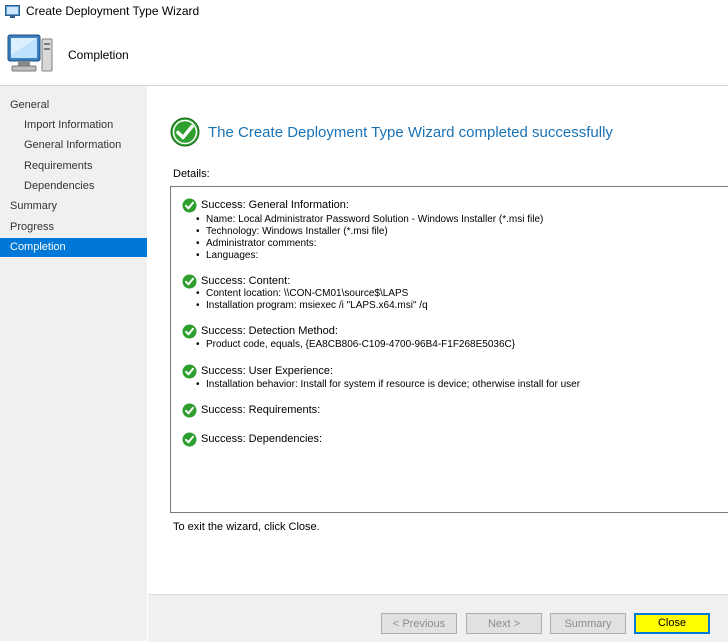  What do you see at coordinates (262, 439) in the screenshot?
I see `detail-entry-title: Success: Dependencies:` at bounding box center [262, 439].